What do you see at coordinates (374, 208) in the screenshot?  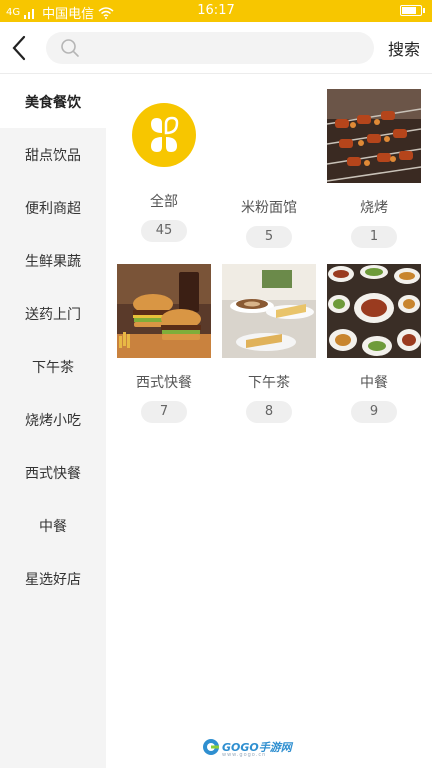 I see `subcategory-name: 烧烤` at bounding box center [374, 208].